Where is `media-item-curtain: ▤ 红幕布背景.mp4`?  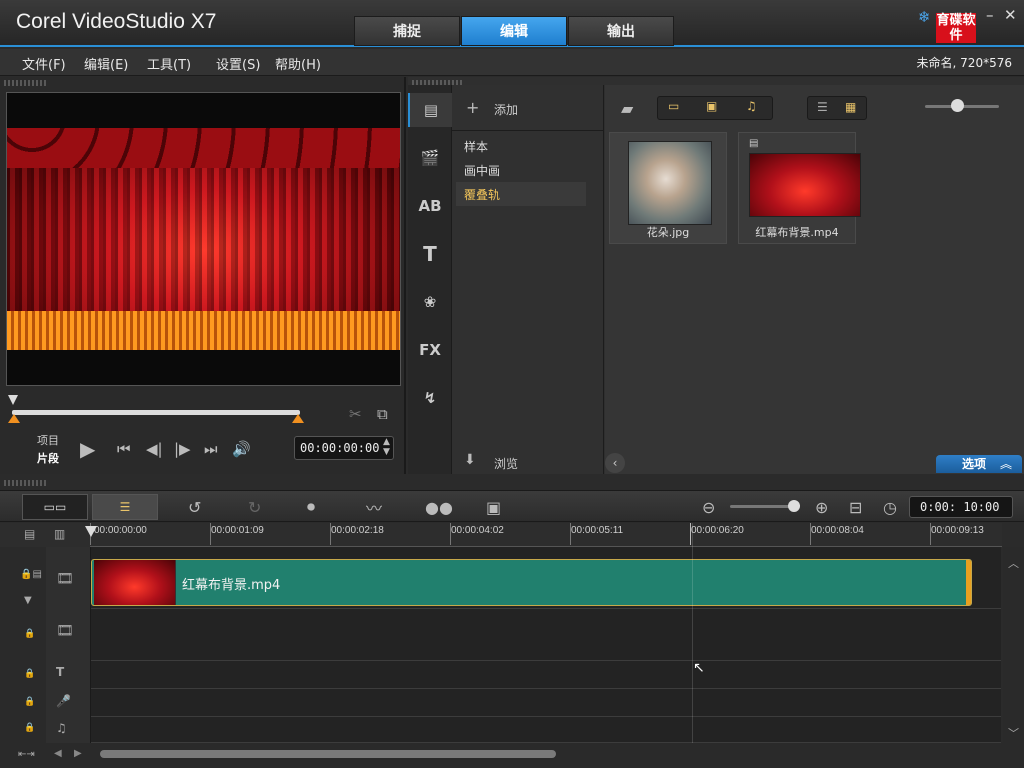 media-item-curtain: ▤ 红幕布背景.mp4 is located at coordinates (799, 188).